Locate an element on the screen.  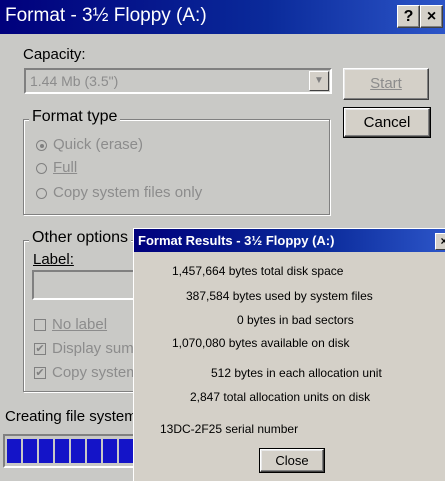
copy-system-checkbox: ✔ is located at coordinates (40, 373).